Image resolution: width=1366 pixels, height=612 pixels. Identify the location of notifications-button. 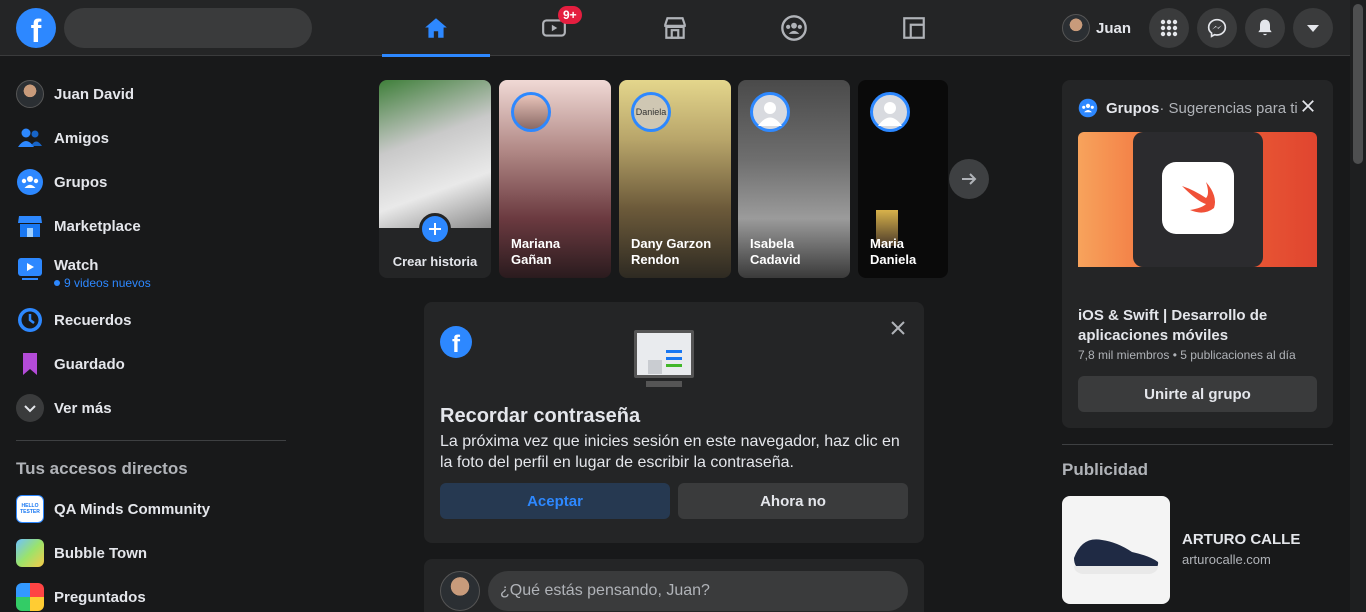
(1265, 28).